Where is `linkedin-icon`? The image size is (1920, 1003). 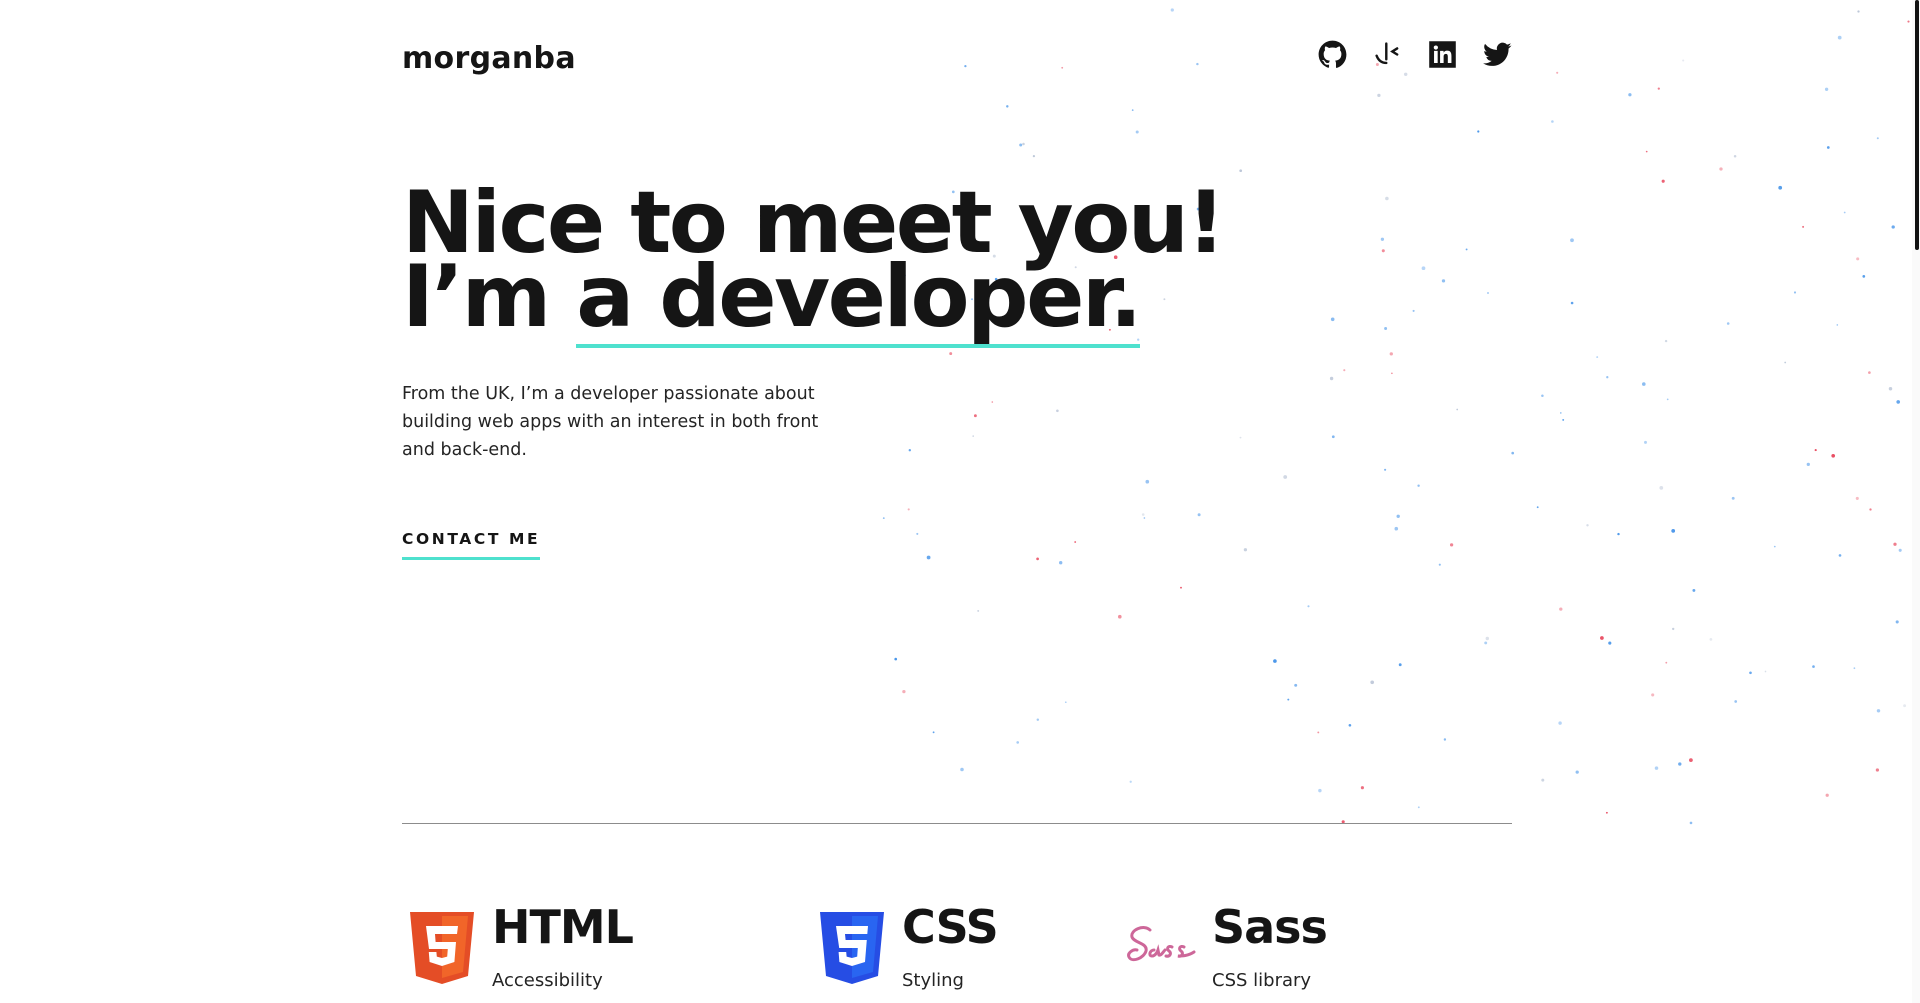 linkedin-icon is located at coordinates (1442, 54).